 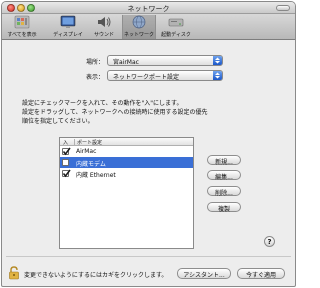 What do you see at coordinates (269, 241) in the screenshot?
I see `help-button: ?` at bounding box center [269, 241].